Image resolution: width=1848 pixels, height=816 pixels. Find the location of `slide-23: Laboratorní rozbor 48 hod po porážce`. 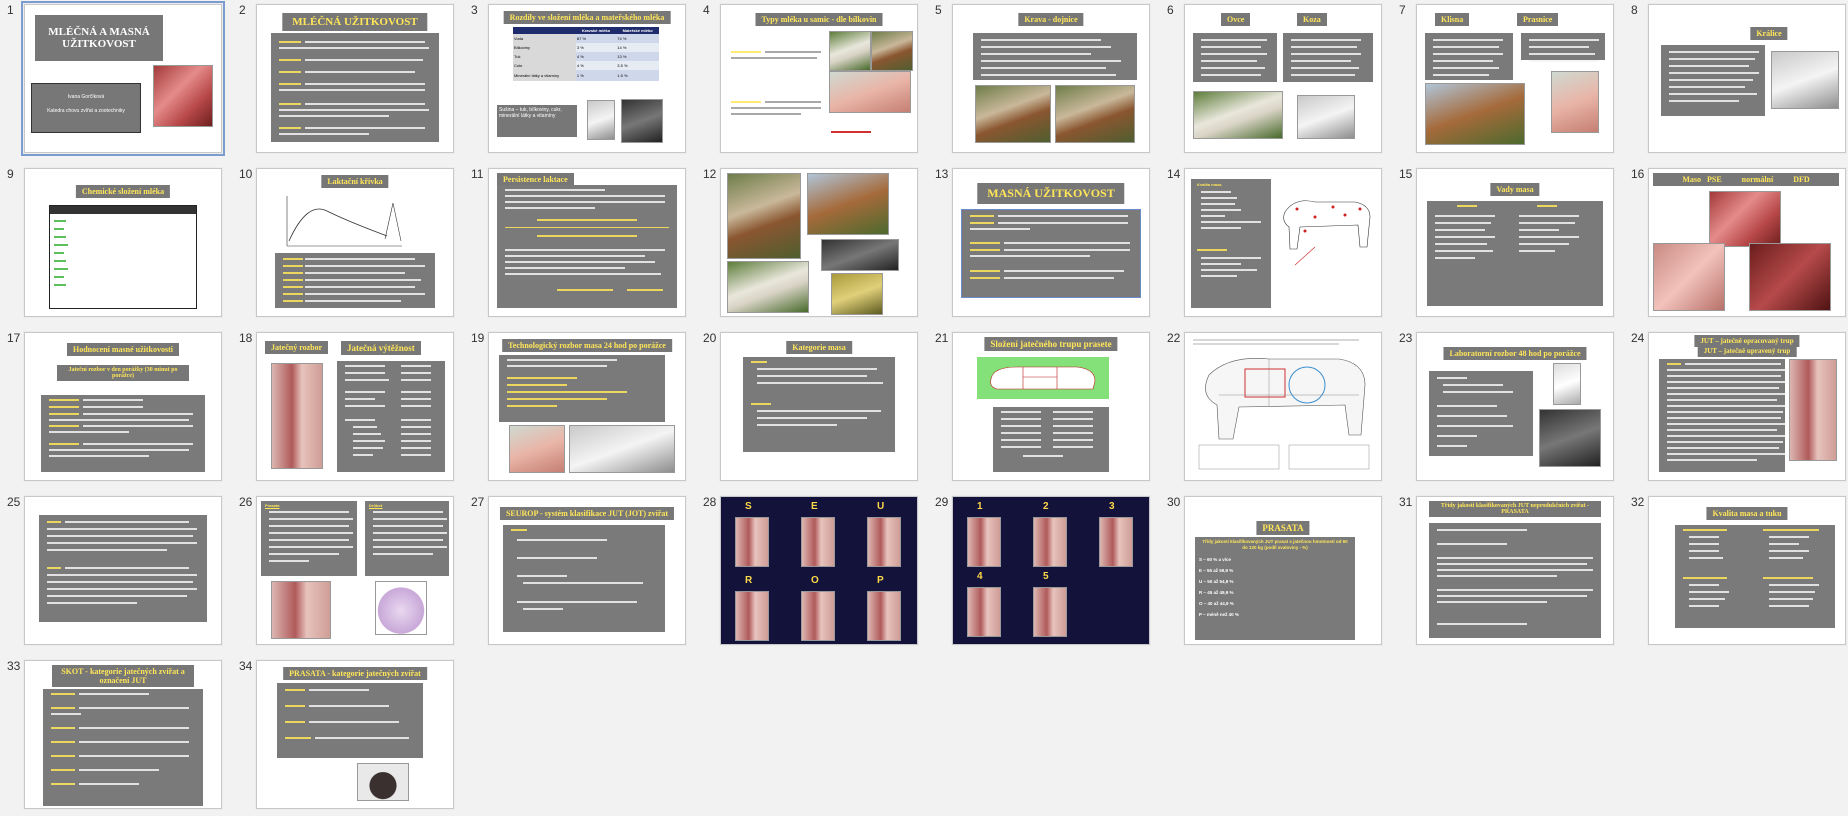

slide-23: Laboratorní rozbor 48 hod po porážce is located at coordinates (1515, 406).